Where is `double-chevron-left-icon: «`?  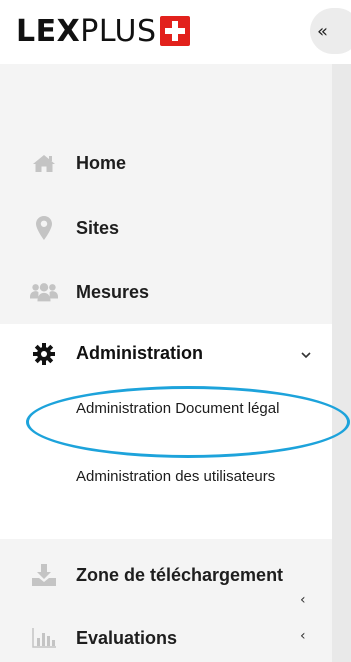
double-chevron-left-icon: « is located at coordinates (323, 31).